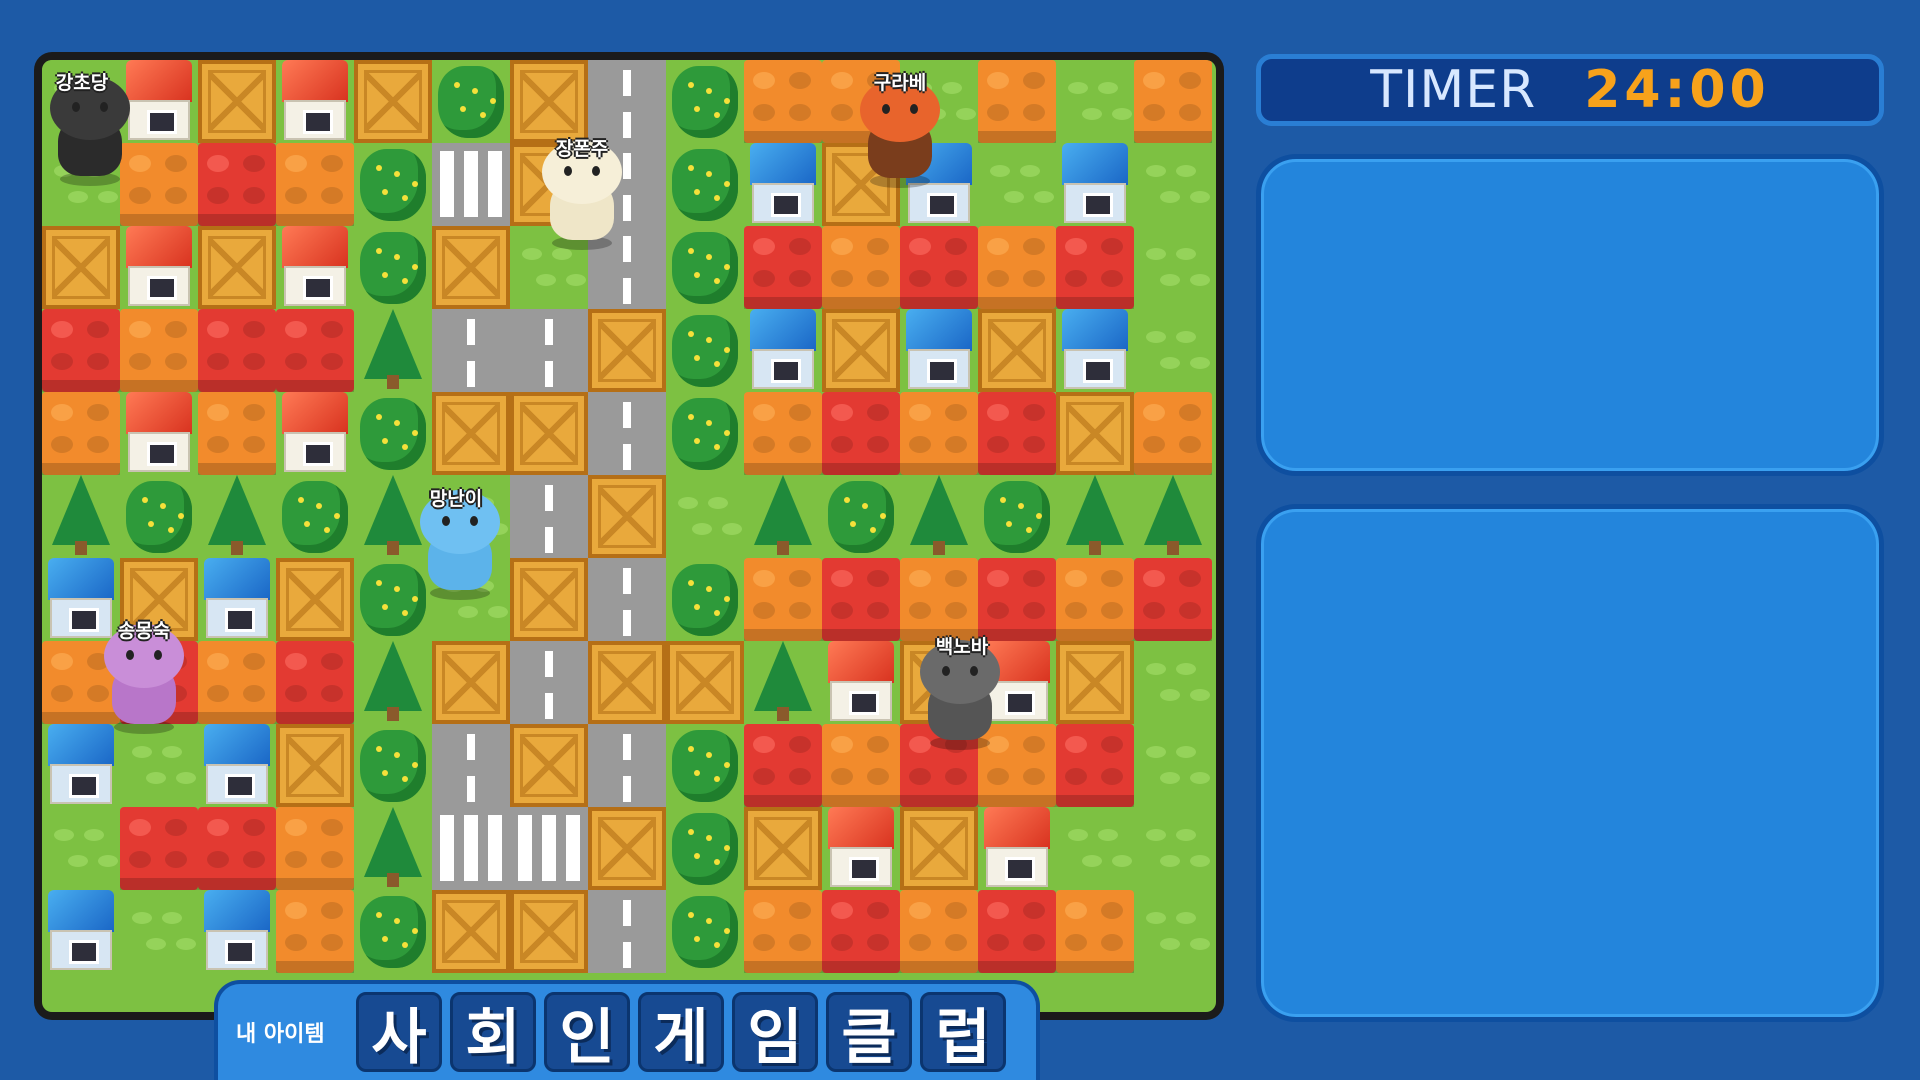 The height and width of the screenshot is (1080, 1920). Describe the element at coordinates (963, 1032) in the screenshot. I see `item-slot: 럽` at that location.